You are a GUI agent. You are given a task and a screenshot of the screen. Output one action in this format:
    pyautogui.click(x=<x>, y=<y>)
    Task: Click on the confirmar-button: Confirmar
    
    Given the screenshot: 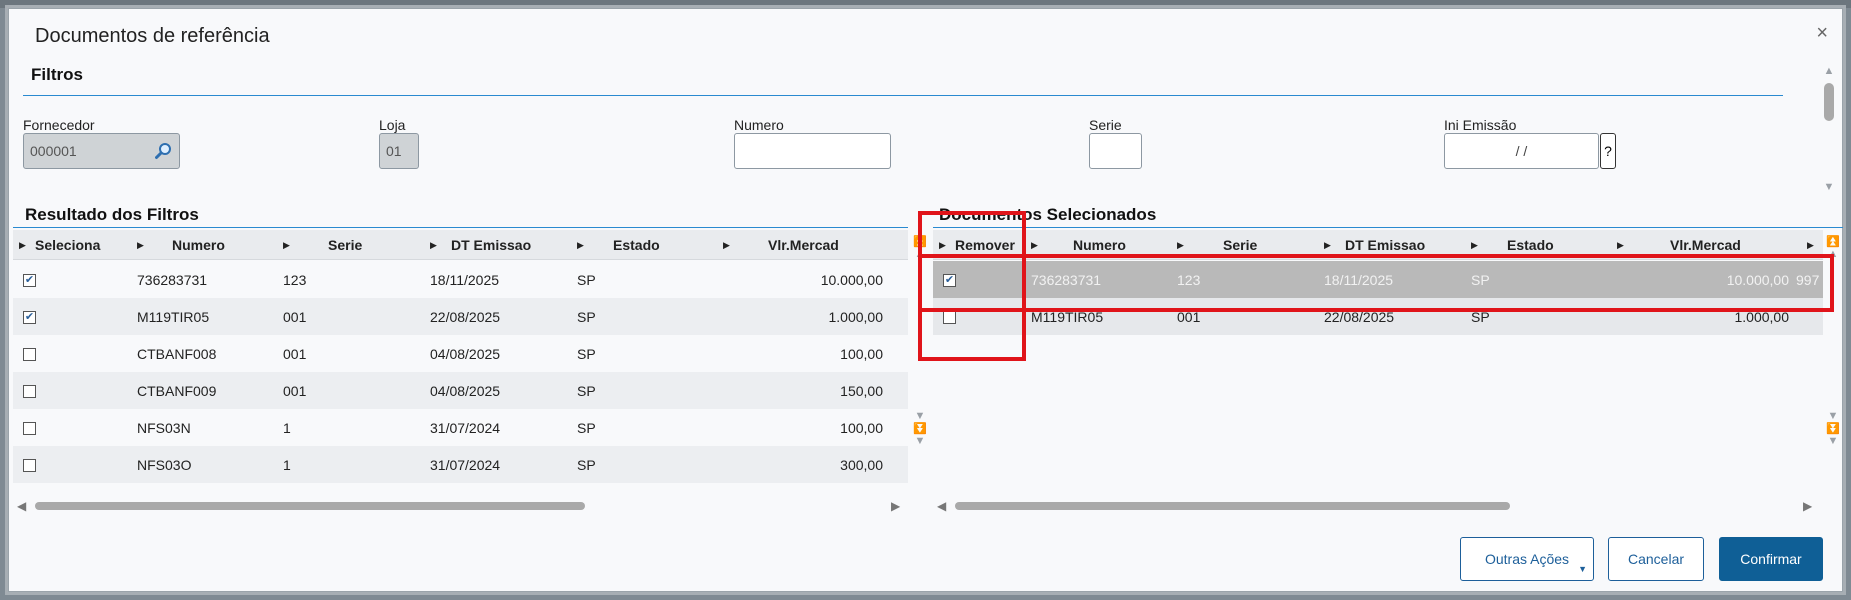 What is the action you would take?
    pyautogui.click(x=1771, y=559)
    